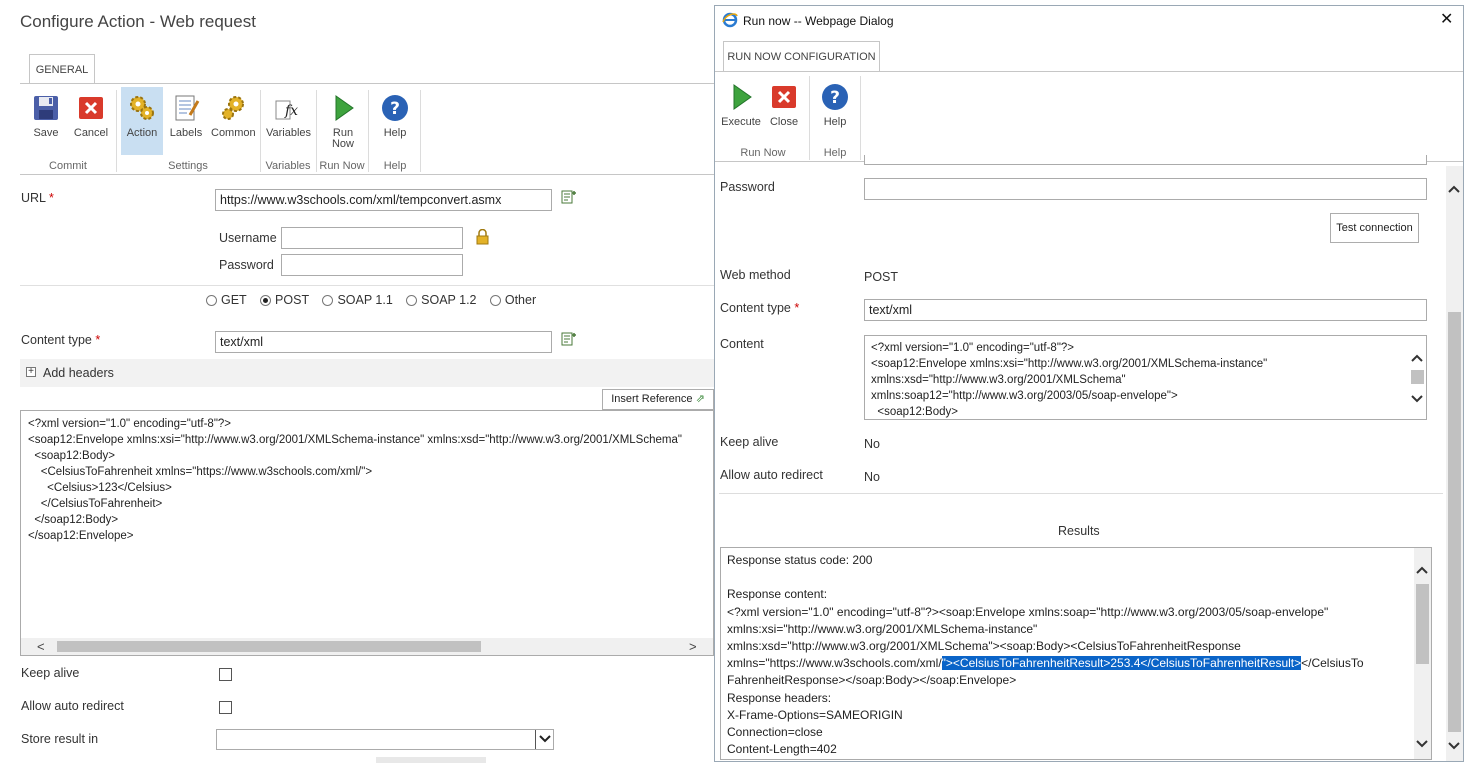 The height and width of the screenshot is (763, 1465). Describe the element at coordinates (782, 749) in the screenshot. I see `results-header: Content-Length=402` at that location.